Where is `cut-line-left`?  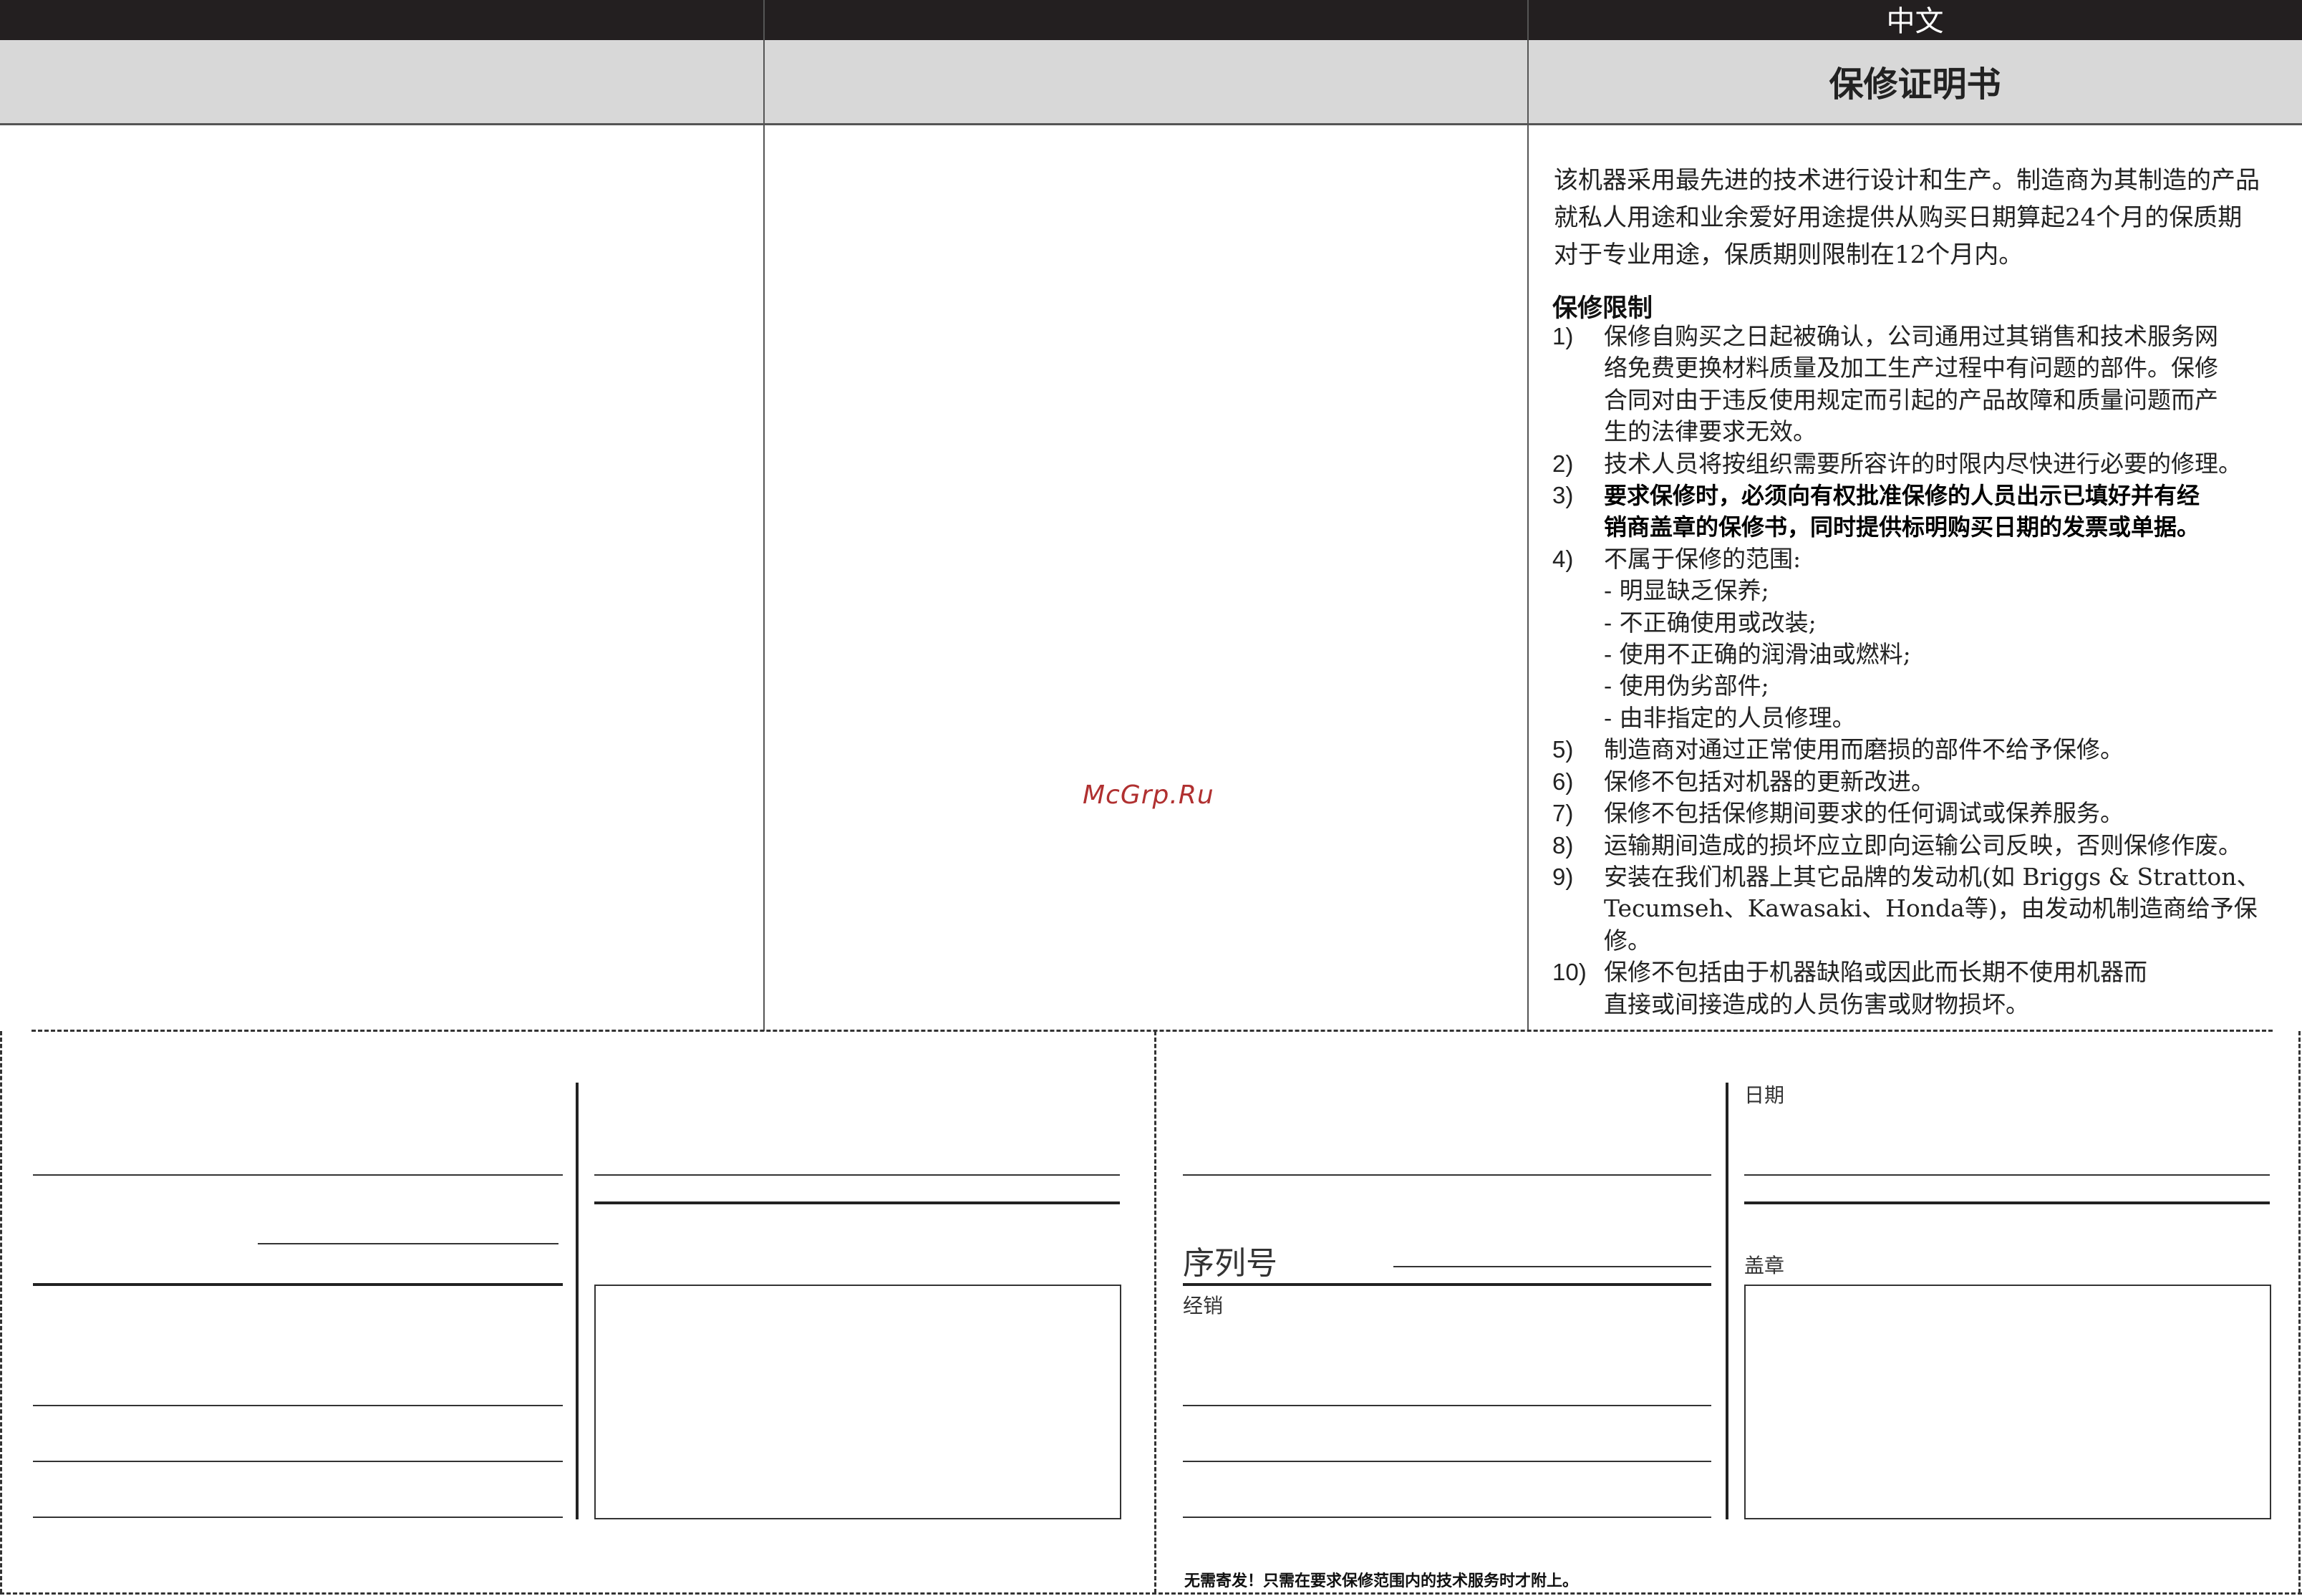
cut-line-left is located at coordinates (1, 1312).